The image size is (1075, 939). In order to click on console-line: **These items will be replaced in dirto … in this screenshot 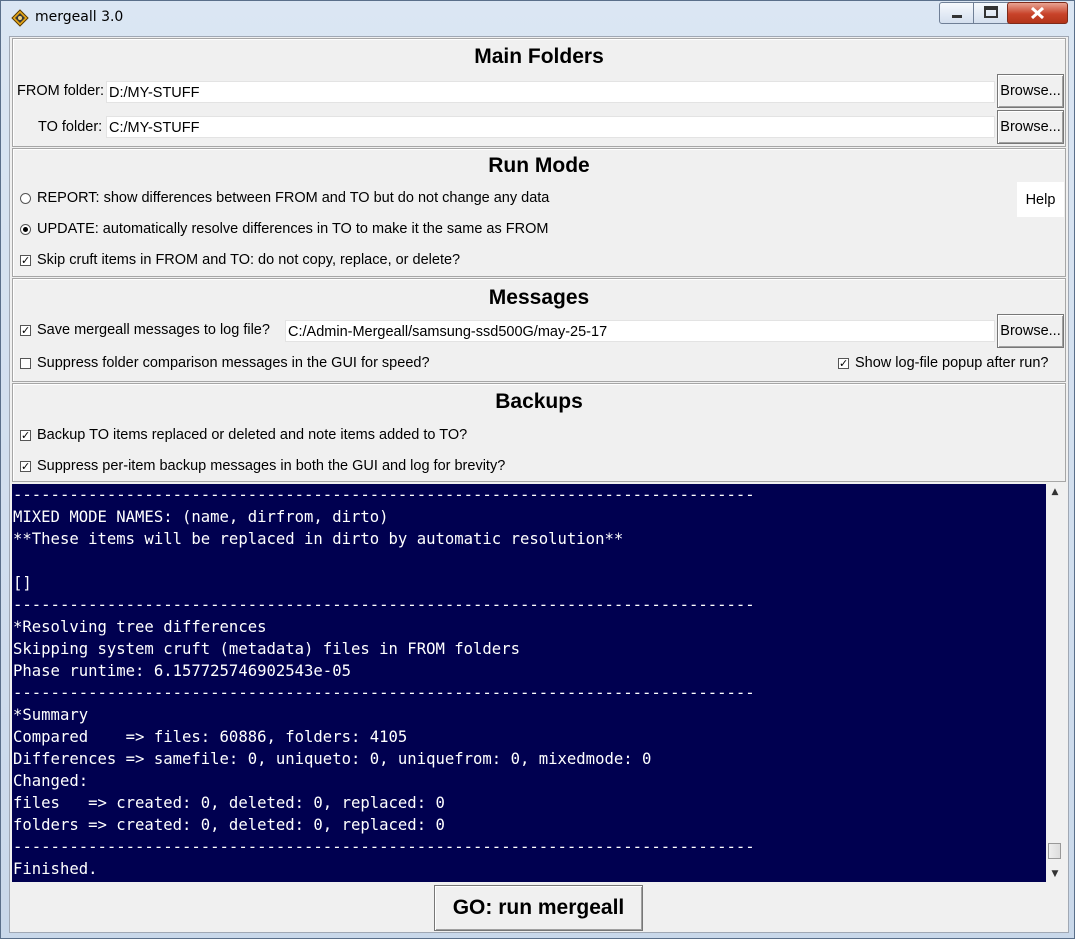, I will do `click(318, 539)`.